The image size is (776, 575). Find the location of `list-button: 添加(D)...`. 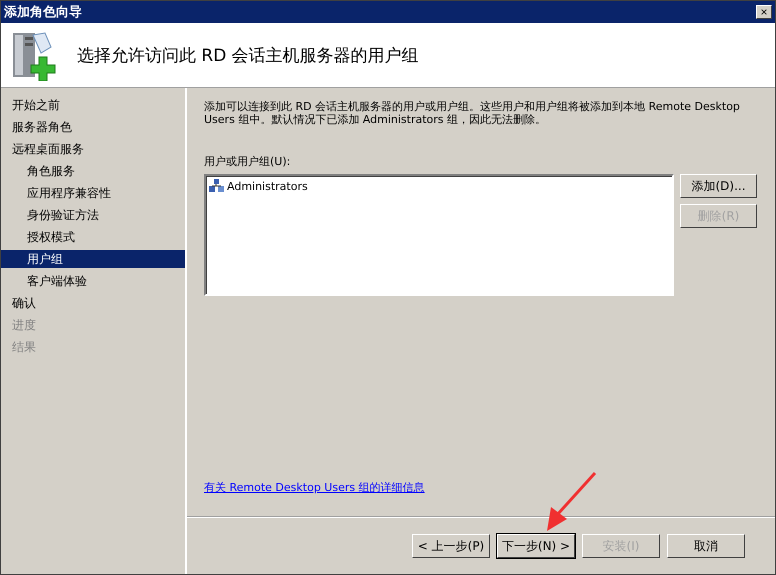

list-button: 添加(D)... is located at coordinates (718, 186).